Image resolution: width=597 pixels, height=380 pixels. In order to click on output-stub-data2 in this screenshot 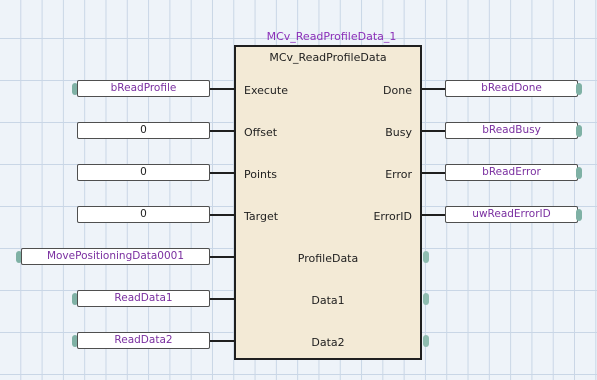, I will do `click(426, 341)`.